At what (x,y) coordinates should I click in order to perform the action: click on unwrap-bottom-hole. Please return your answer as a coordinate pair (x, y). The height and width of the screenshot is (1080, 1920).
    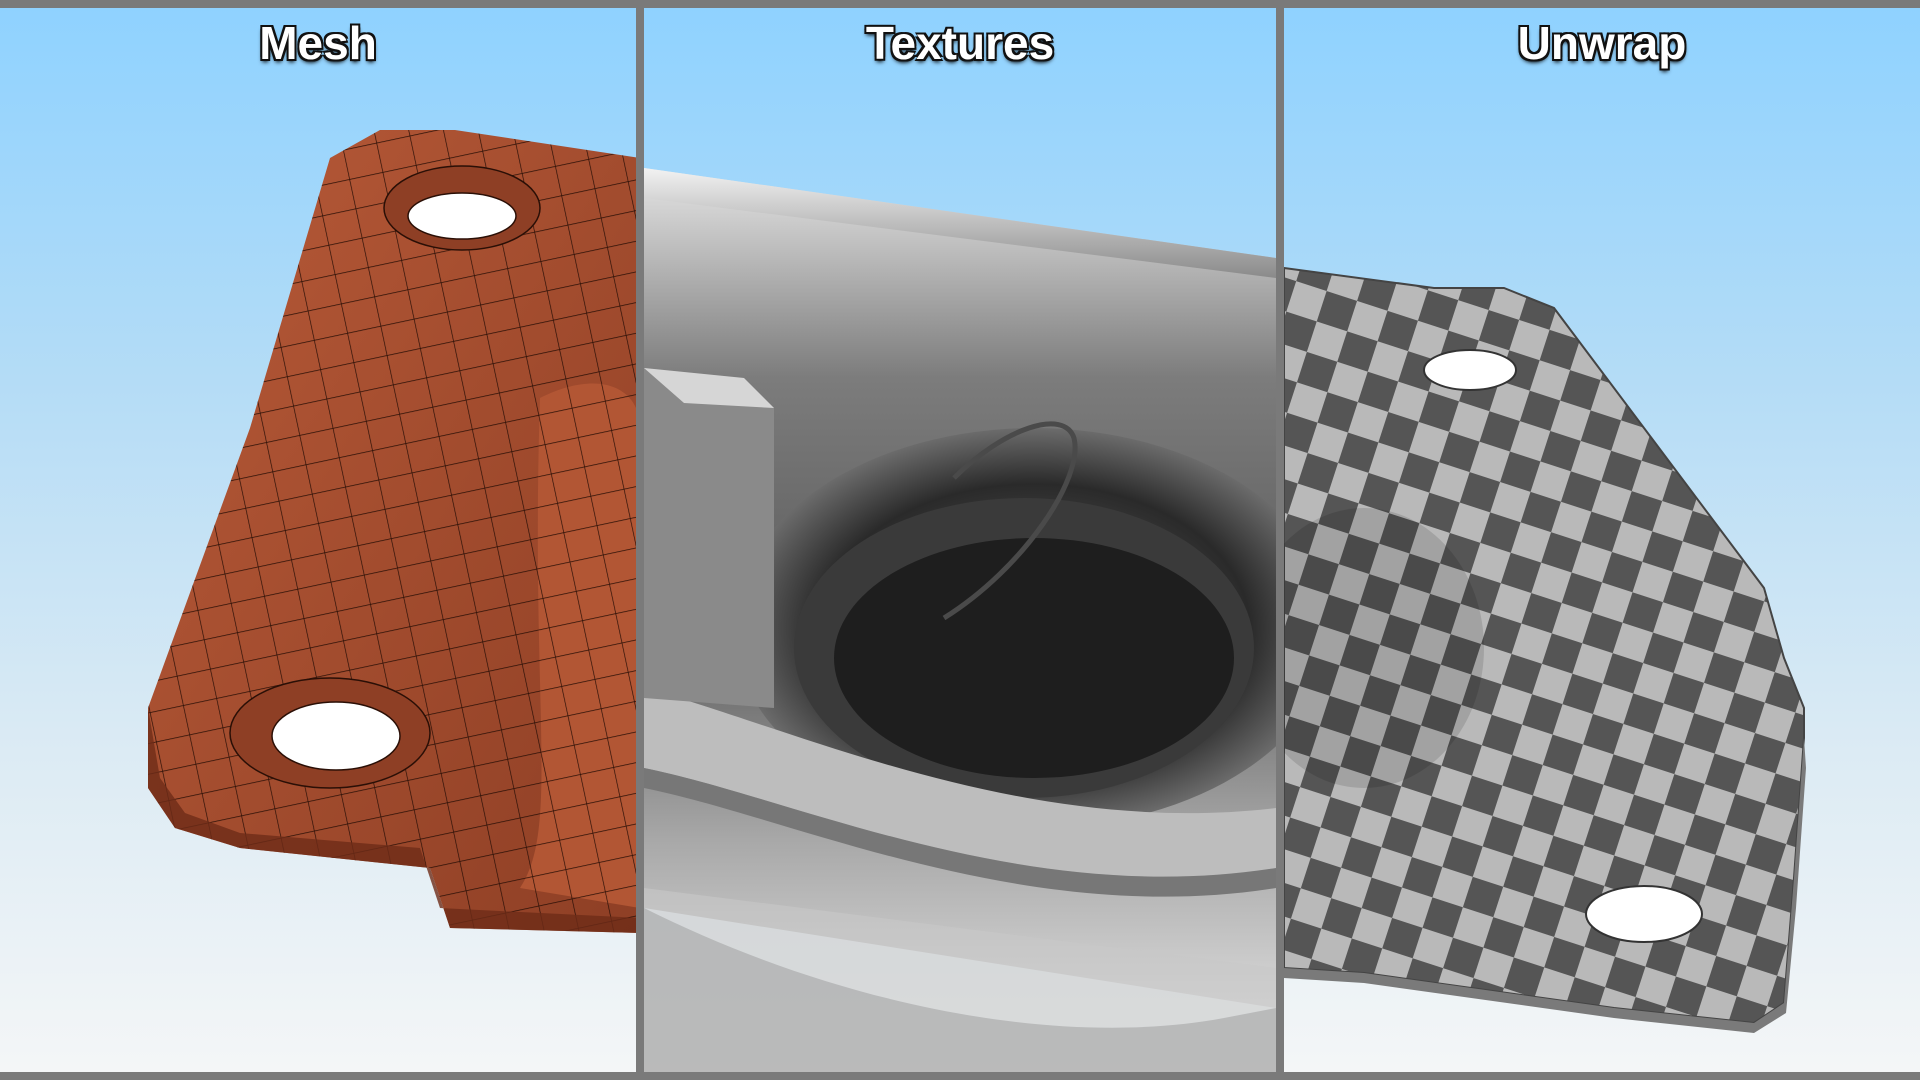
    Looking at the image, I should click on (1644, 914).